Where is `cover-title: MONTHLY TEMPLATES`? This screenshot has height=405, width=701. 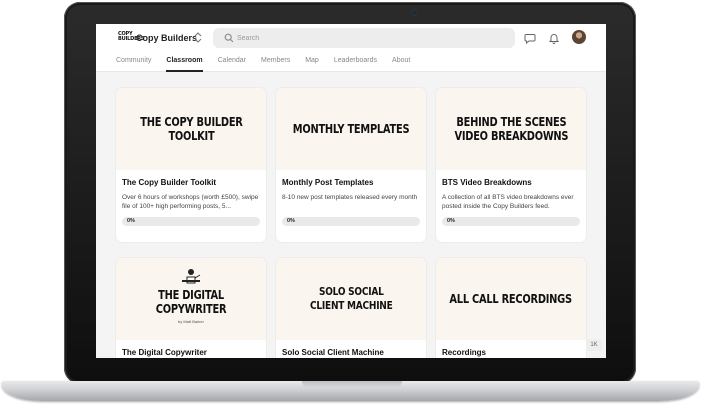
cover-title: MONTHLY TEMPLATES is located at coordinates (351, 129).